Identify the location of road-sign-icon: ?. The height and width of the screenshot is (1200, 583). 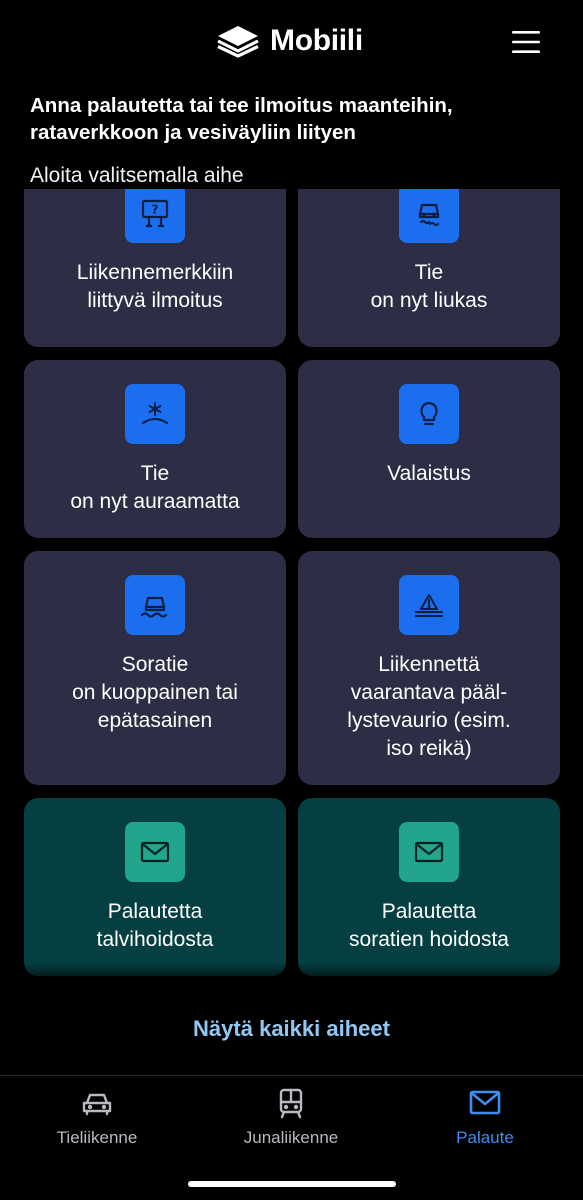
(155, 216).